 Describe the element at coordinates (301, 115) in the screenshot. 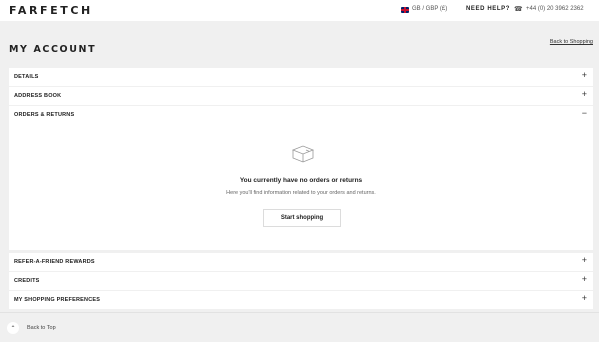

I see `accordion-orders-returns: ORDERS & RETURNS −` at that location.